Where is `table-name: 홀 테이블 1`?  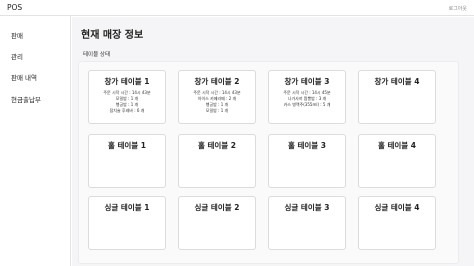 table-name: 홀 테이블 1 is located at coordinates (127, 145).